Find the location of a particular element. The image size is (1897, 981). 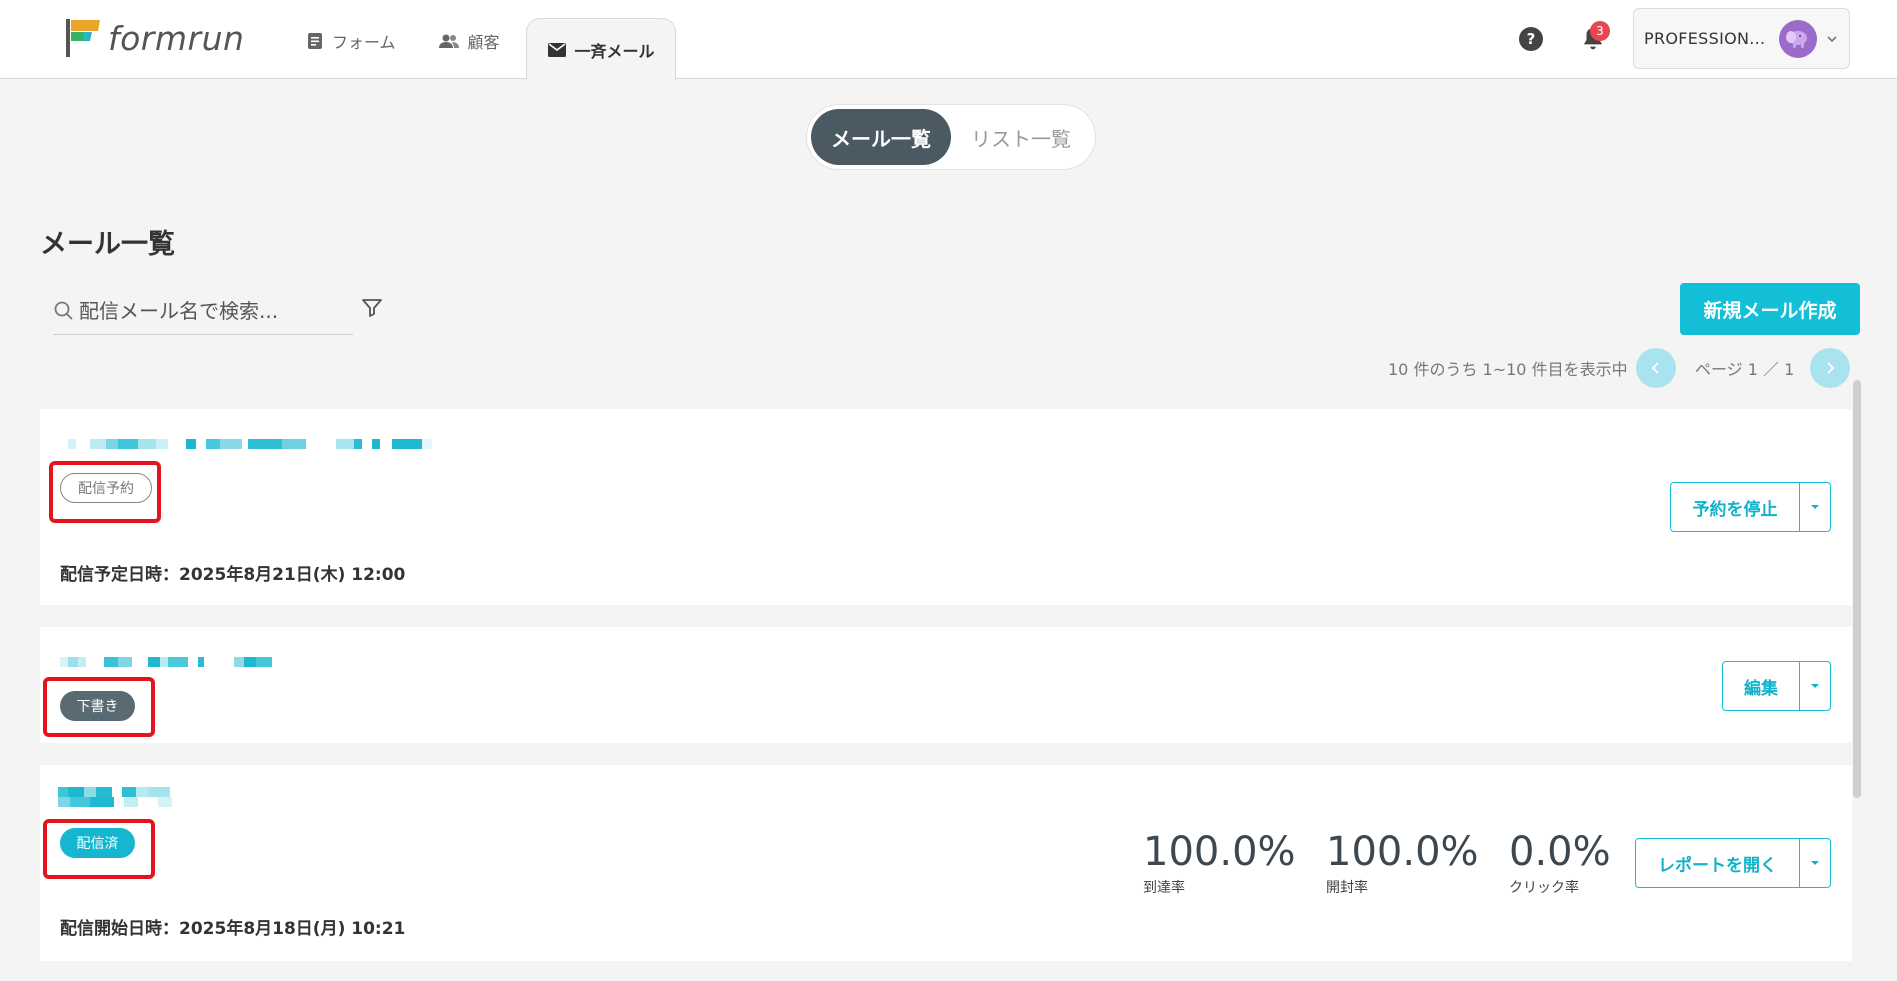

form-icon is located at coordinates (315, 40).